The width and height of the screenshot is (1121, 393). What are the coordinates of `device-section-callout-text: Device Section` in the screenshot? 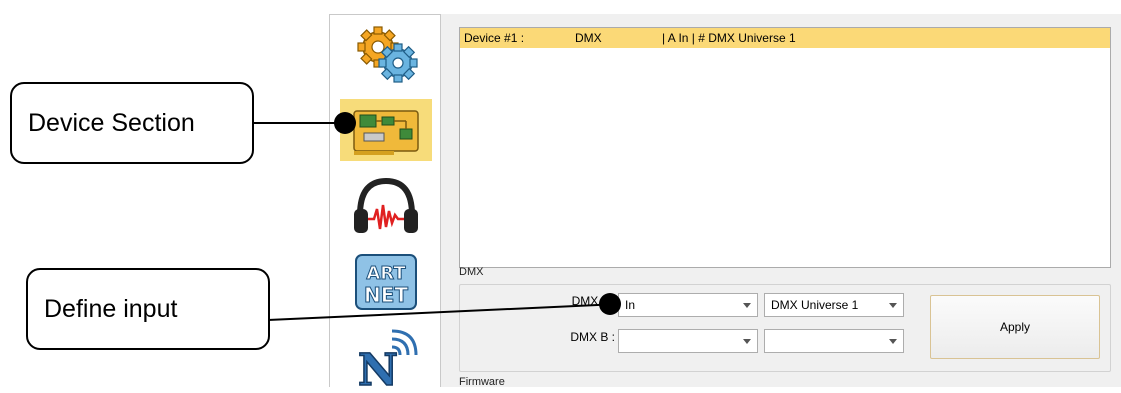 It's located at (111, 122).